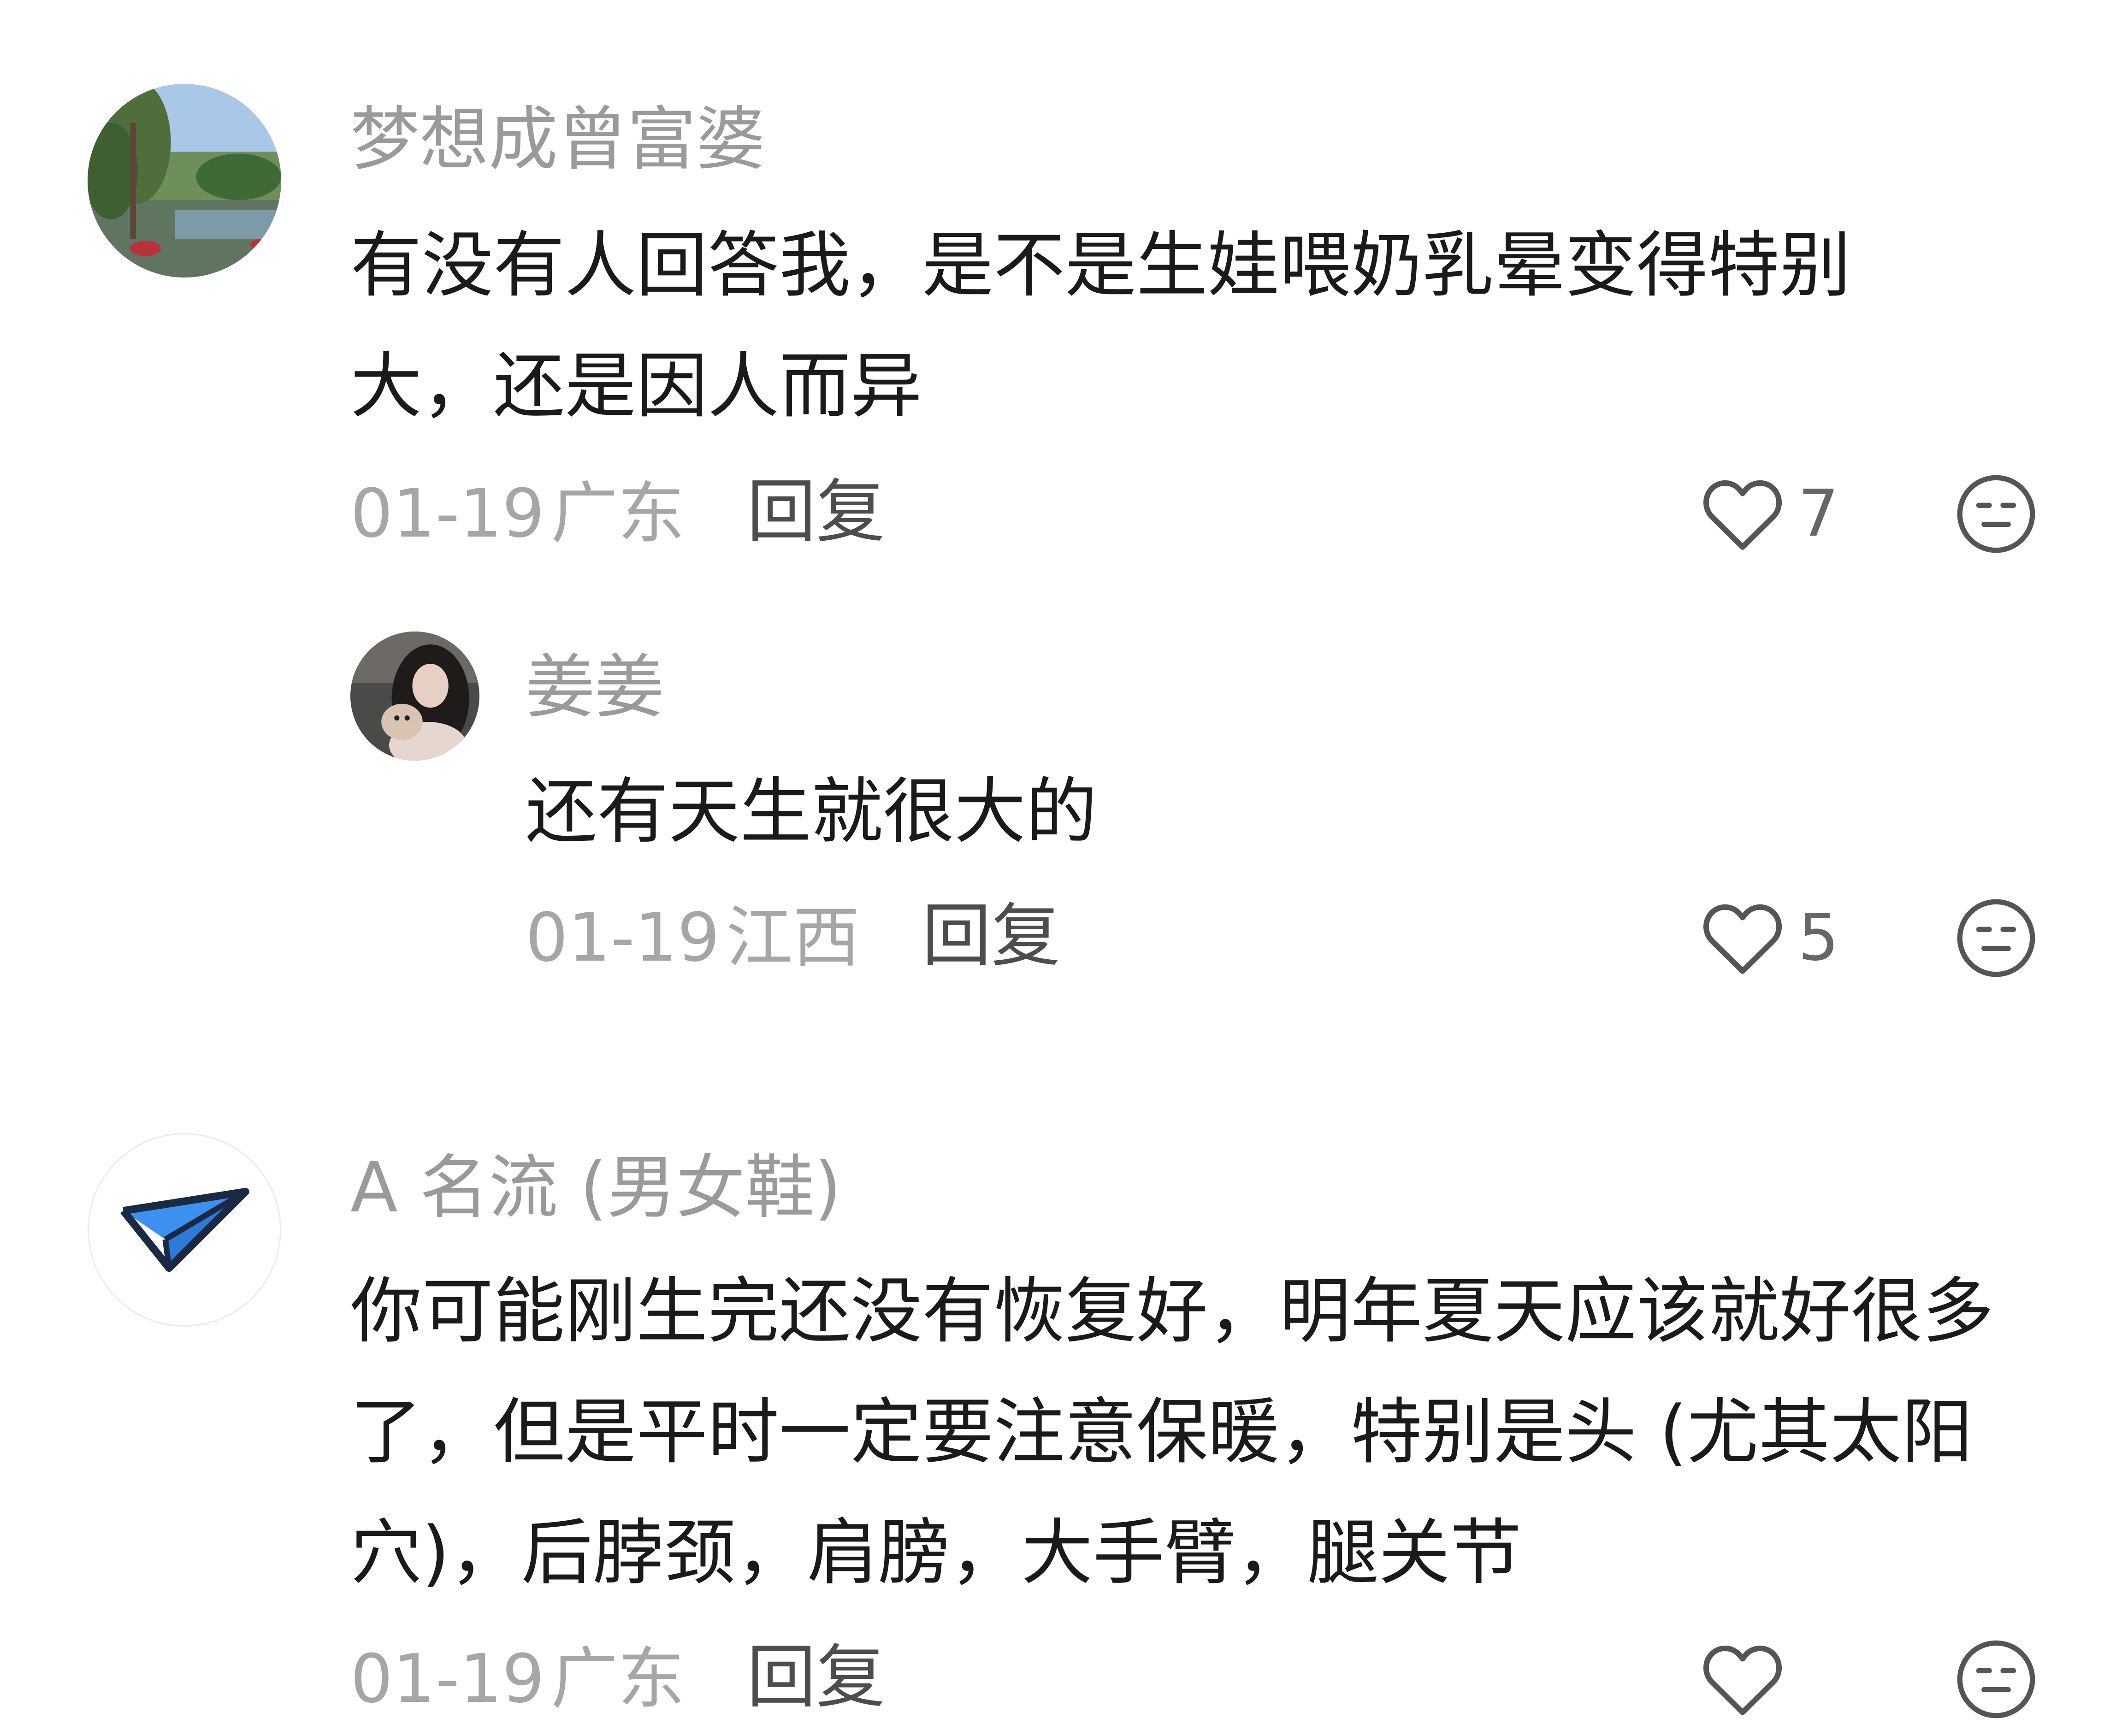 The width and height of the screenshot is (2116, 1736). I want to click on reply-date: 01-19, so click(623, 938).